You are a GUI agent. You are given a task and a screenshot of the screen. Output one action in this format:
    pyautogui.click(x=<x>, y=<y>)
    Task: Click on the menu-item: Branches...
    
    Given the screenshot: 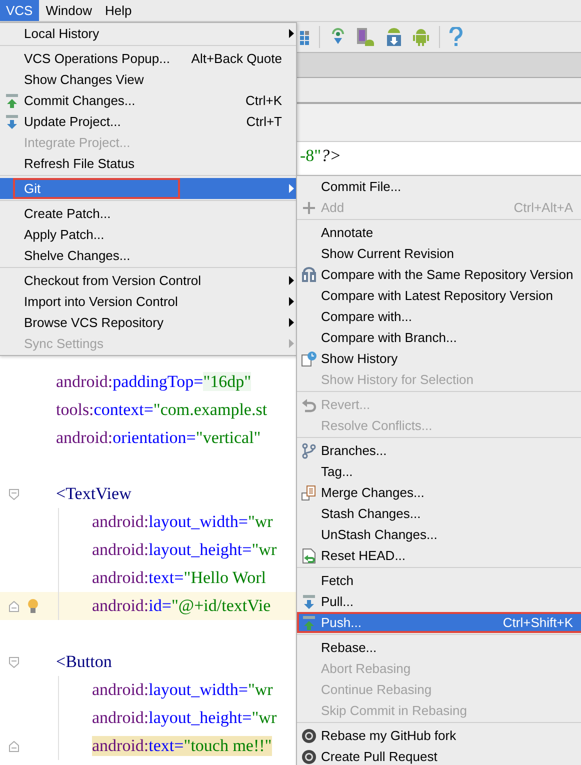 What is the action you would take?
    pyautogui.click(x=439, y=450)
    